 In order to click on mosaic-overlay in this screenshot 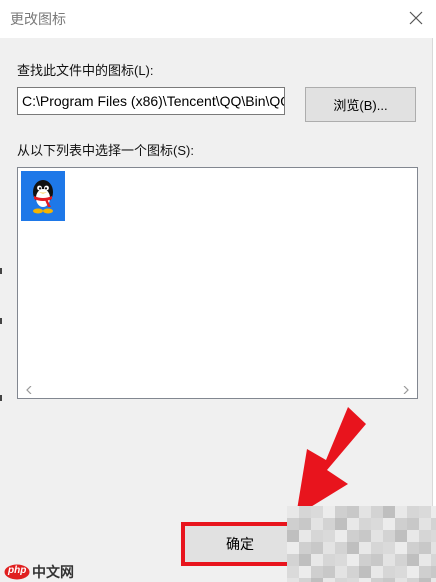, I will do `click(361, 544)`.